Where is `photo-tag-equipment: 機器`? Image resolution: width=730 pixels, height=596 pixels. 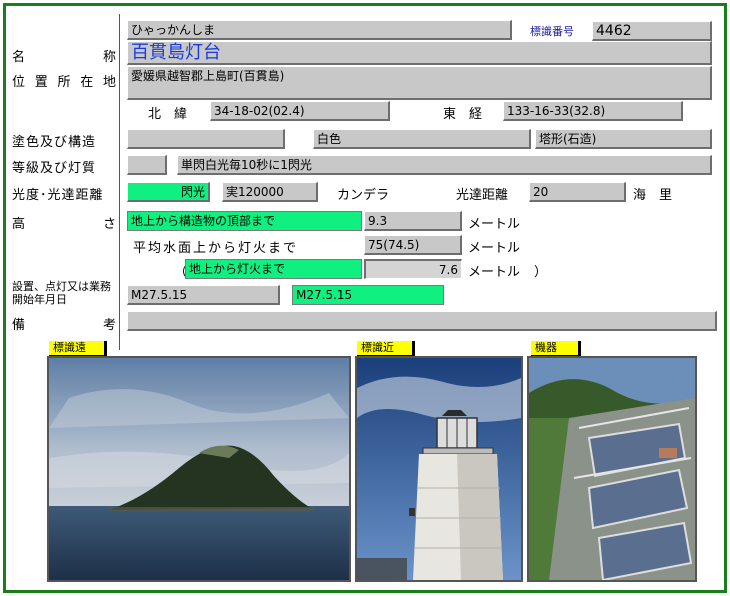 photo-tag-equipment: 機器 is located at coordinates (556, 348).